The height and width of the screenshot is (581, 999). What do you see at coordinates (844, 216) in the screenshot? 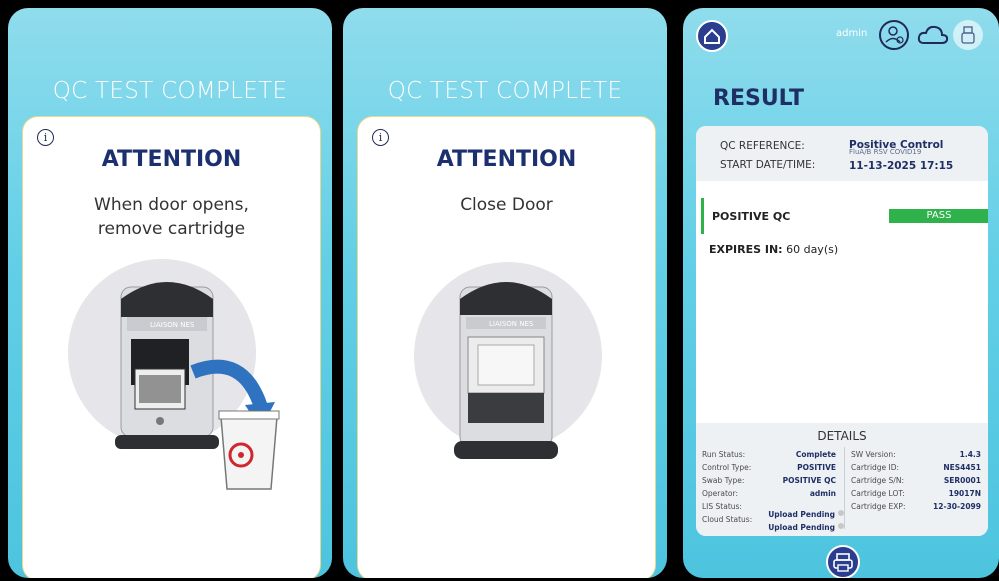
I see `qc-result-row: POSITIVE QC PASS` at bounding box center [844, 216].